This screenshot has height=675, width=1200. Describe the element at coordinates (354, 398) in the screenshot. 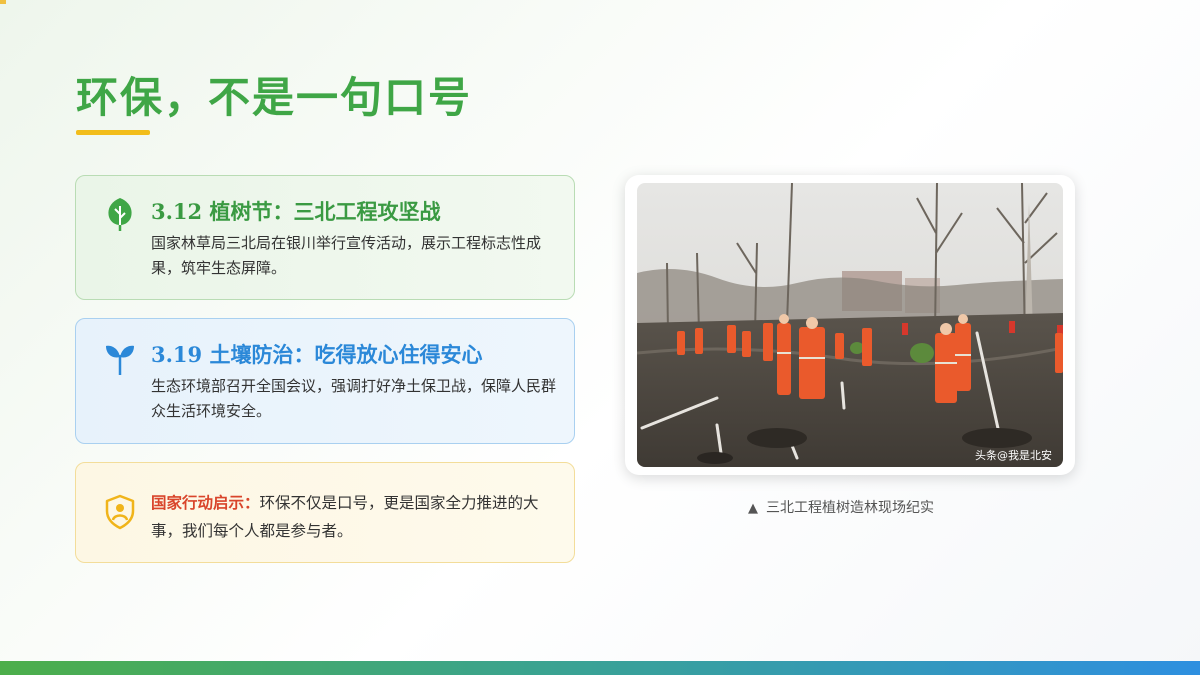

I see `card-text: 生态环境部召开全国会议，强调打好净土保卫战，保障人民群众生活环境安全。` at that location.